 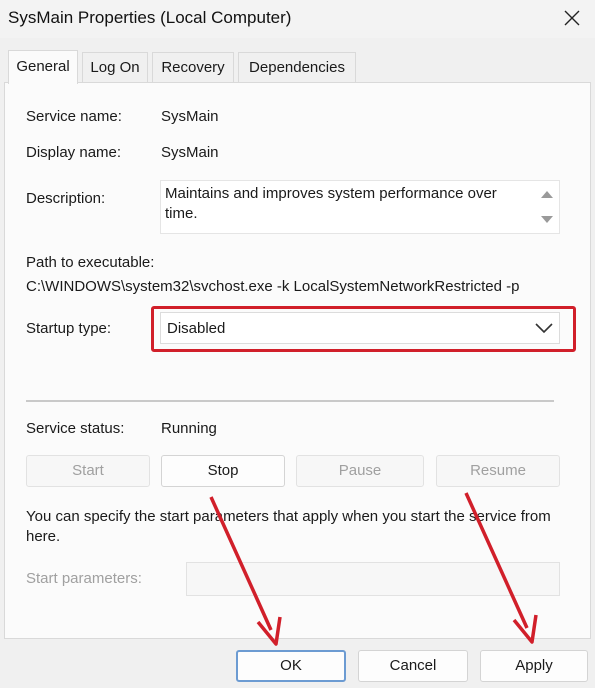 What do you see at coordinates (88, 471) in the screenshot?
I see `start-button: Start` at bounding box center [88, 471].